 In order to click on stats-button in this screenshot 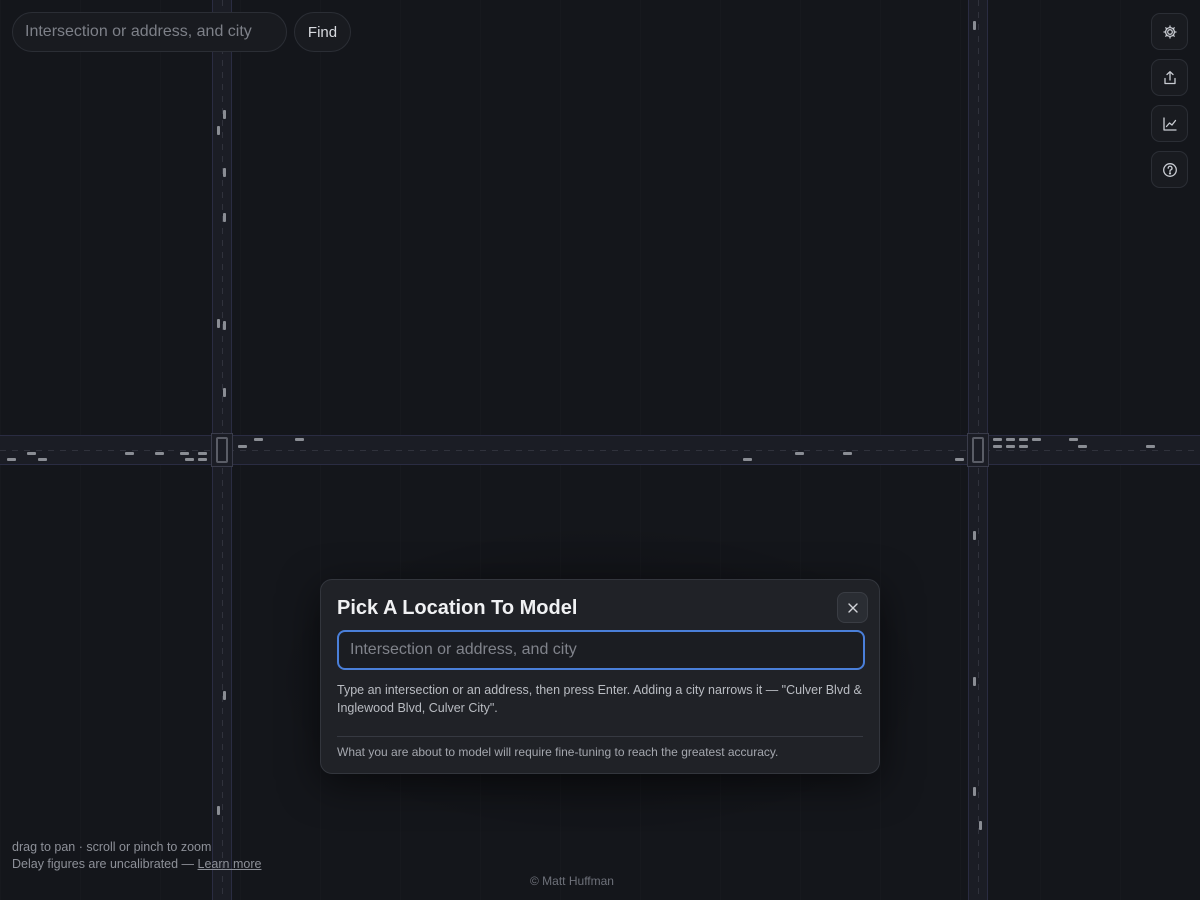, I will do `click(1169, 123)`.